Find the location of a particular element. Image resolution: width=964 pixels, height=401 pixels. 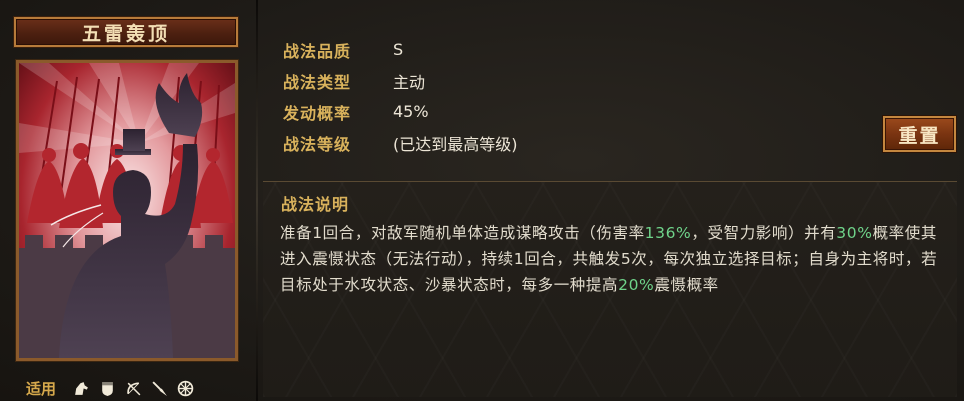

reset-button: 重置 is located at coordinates (919, 134).